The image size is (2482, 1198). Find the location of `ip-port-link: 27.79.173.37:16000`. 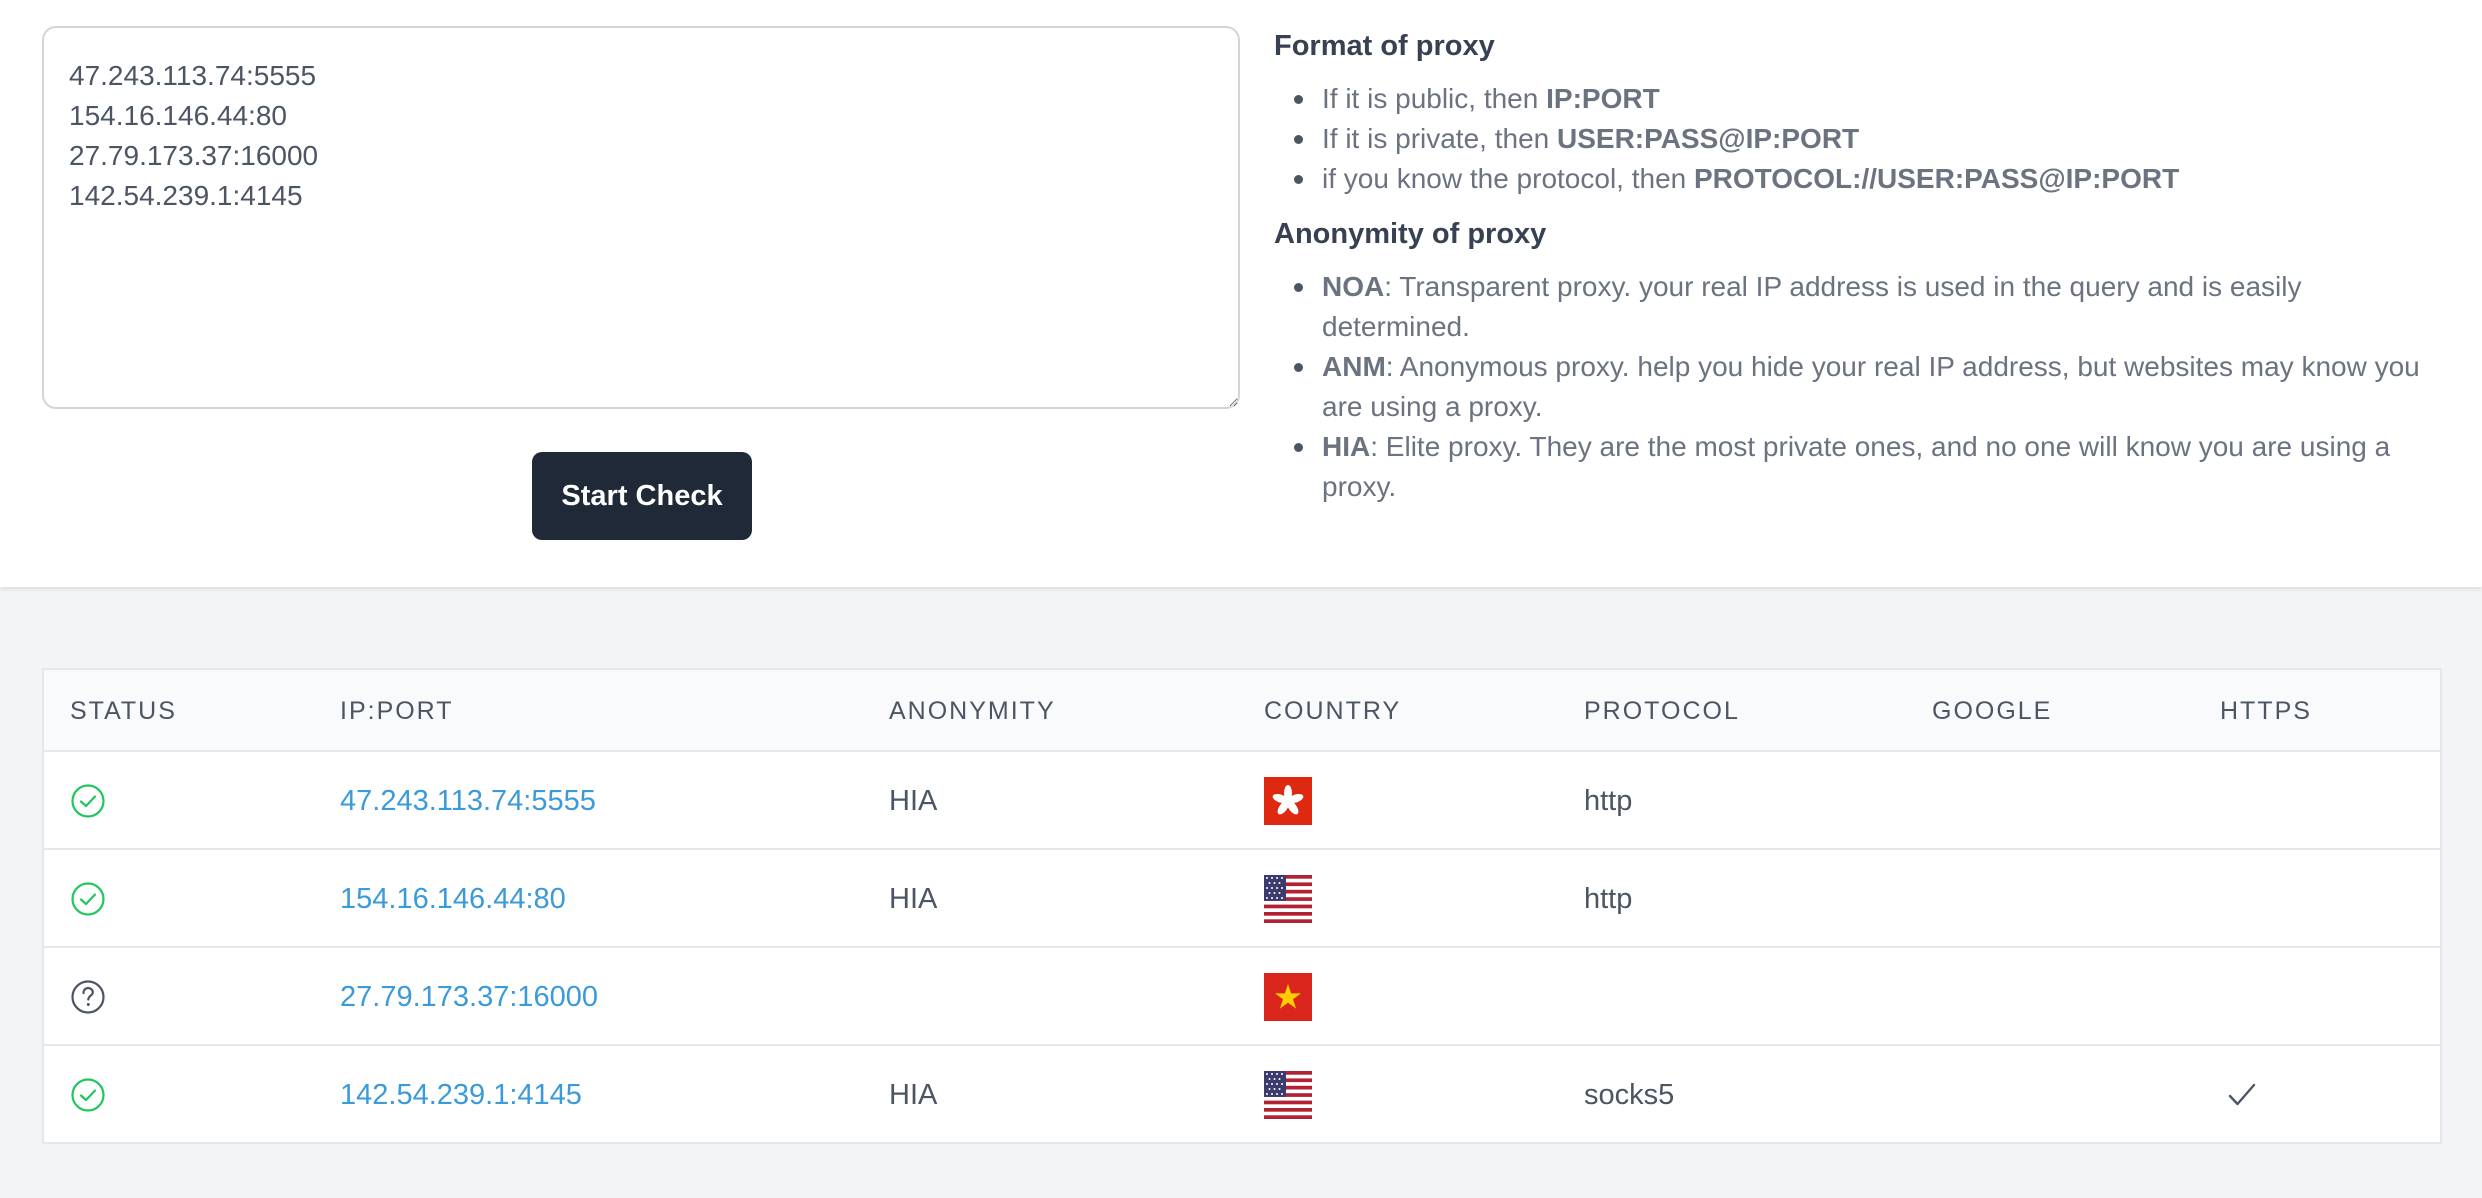

ip-port-link: 27.79.173.37:16000 is located at coordinates (469, 997).